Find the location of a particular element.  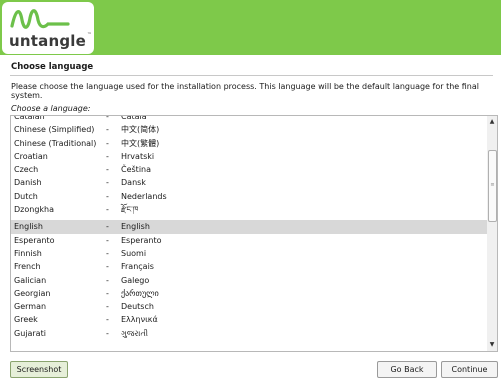

scroll-down-arrow-icon: ▼ is located at coordinates (492, 345).